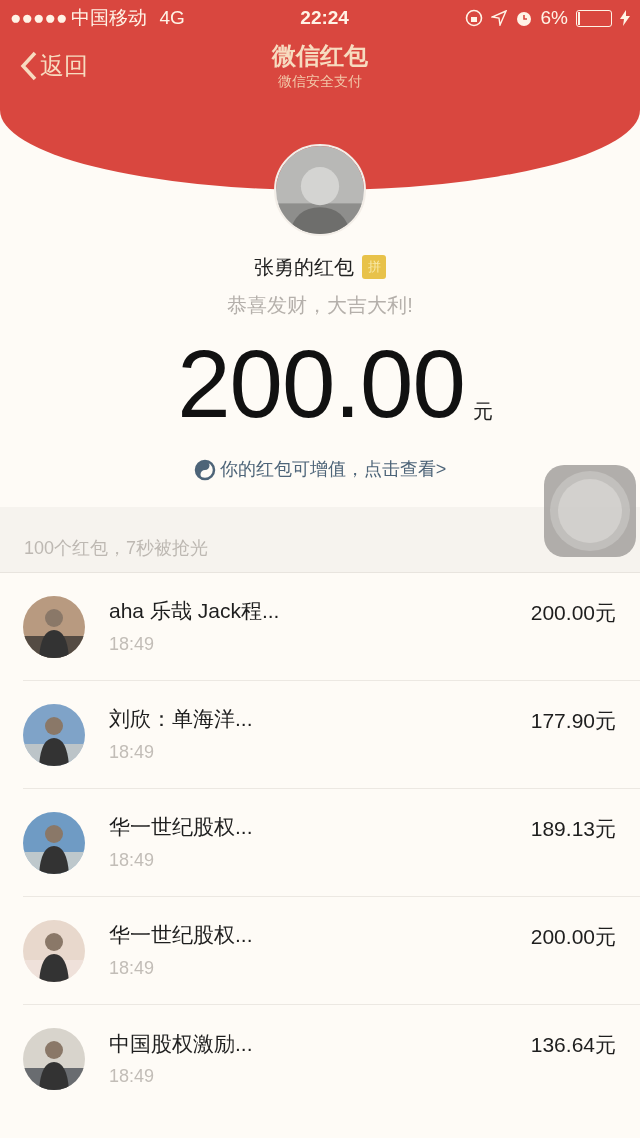 This screenshot has width=640, height=1138. What do you see at coordinates (116, 548) in the screenshot?
I see `summary-text: 100个红包，7秒被抢光` at bounding box center [116, 548].